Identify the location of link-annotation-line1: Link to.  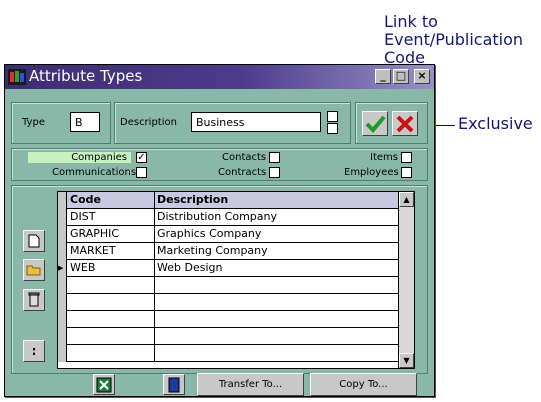
(411, 21).